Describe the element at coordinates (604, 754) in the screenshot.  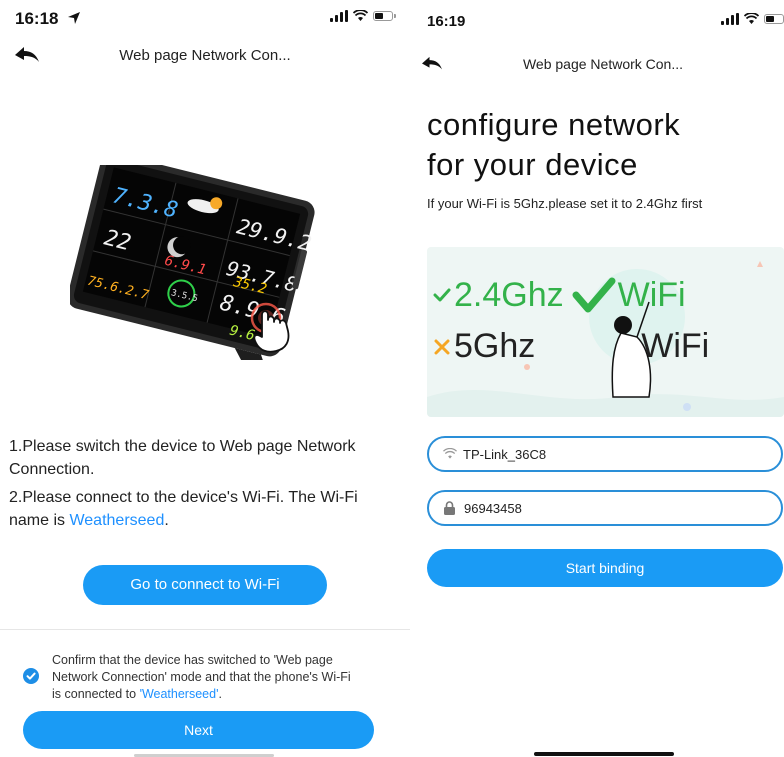
I see `home-indicator` at that location.